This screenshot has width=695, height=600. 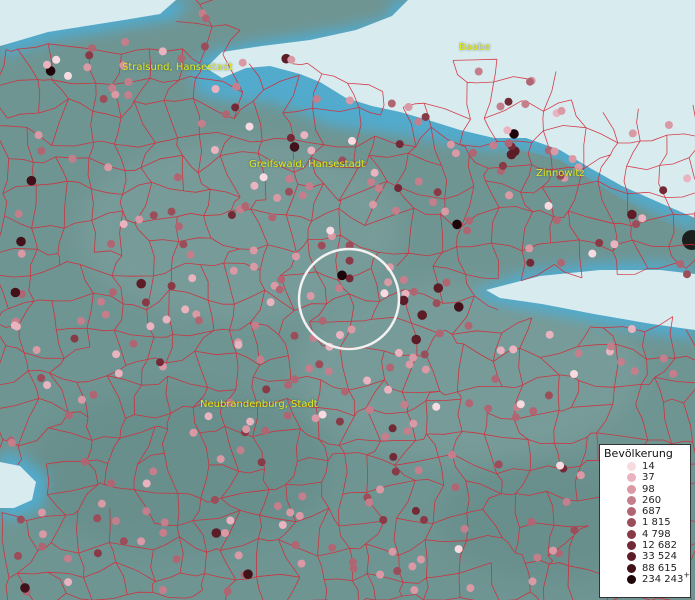 I want to click on place-label-baabe: Baabe, so click(x=475, y=47).